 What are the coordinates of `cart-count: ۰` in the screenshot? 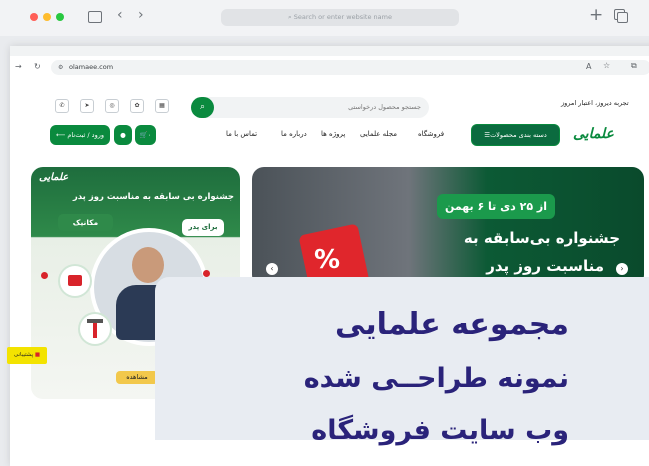 It's located at (149, 135).